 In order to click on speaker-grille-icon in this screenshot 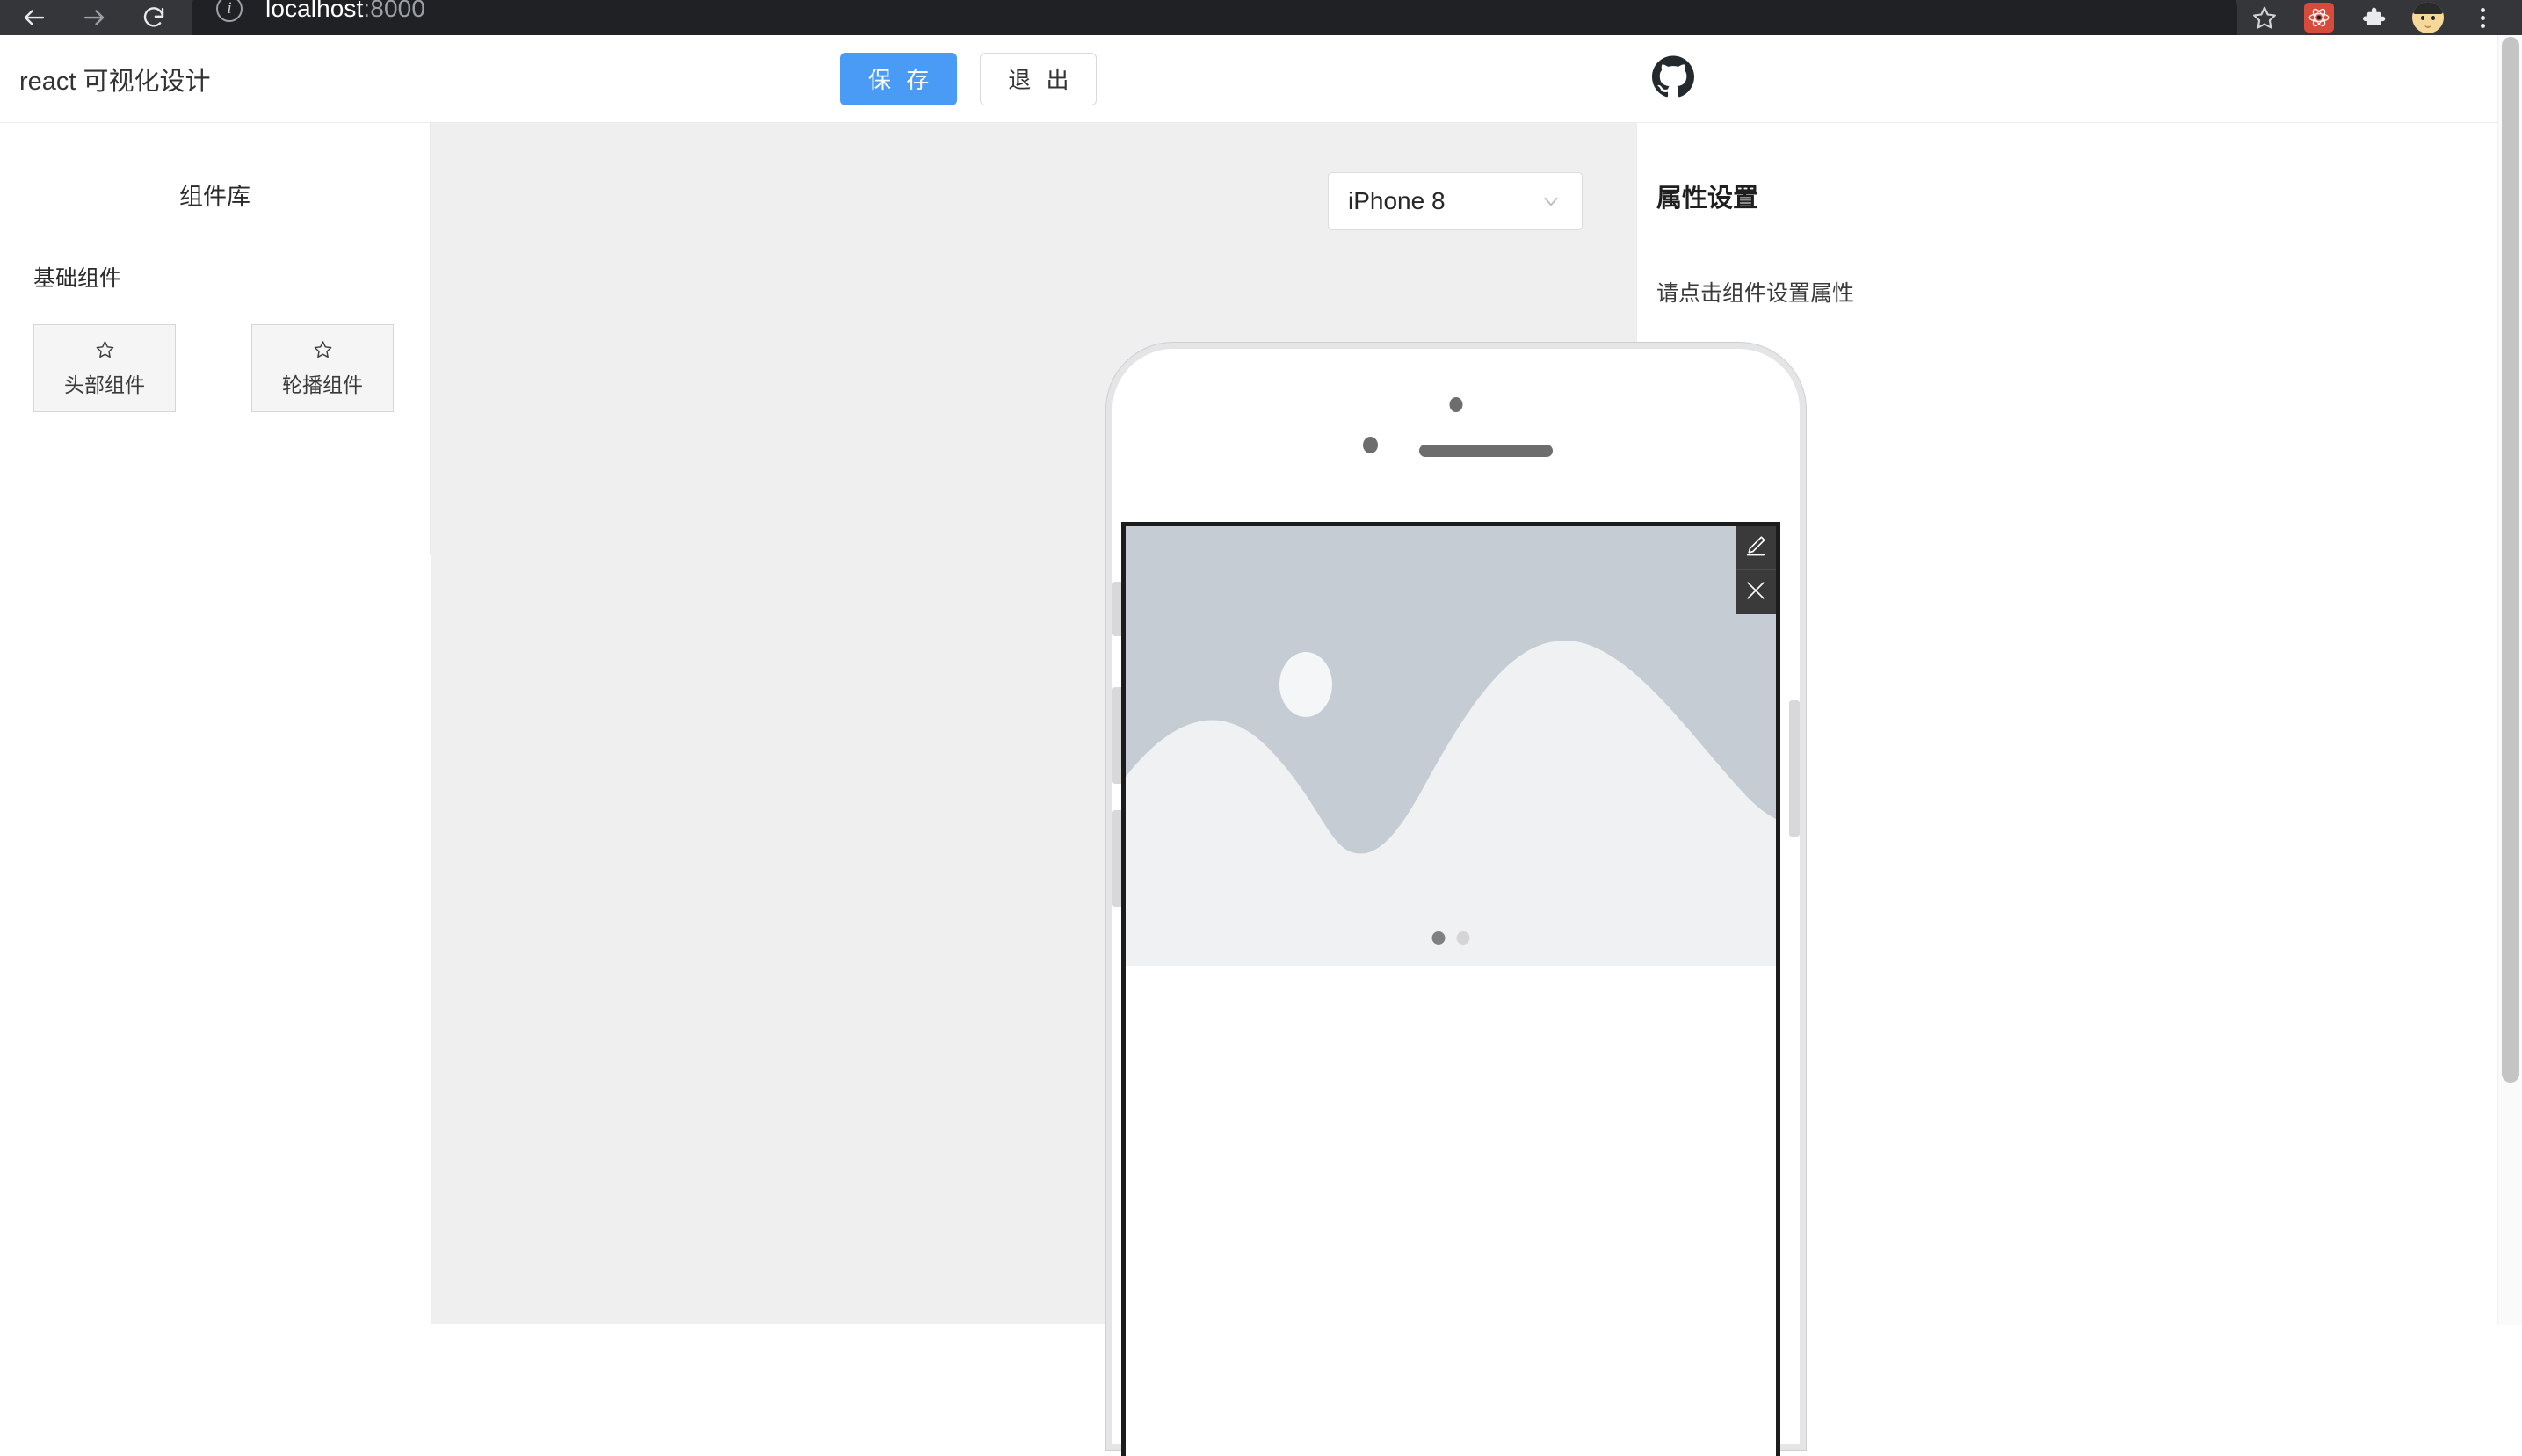, I will do `click(1486, 451)`.